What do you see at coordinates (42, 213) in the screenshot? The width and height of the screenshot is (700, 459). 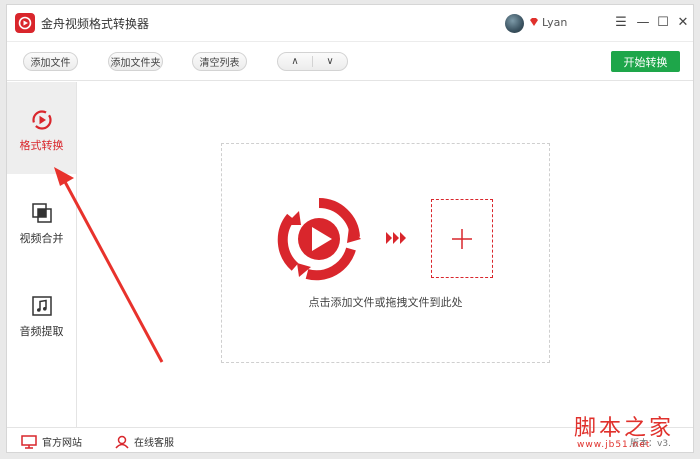 I see `merge-icon` at bounding box center [42, 213].